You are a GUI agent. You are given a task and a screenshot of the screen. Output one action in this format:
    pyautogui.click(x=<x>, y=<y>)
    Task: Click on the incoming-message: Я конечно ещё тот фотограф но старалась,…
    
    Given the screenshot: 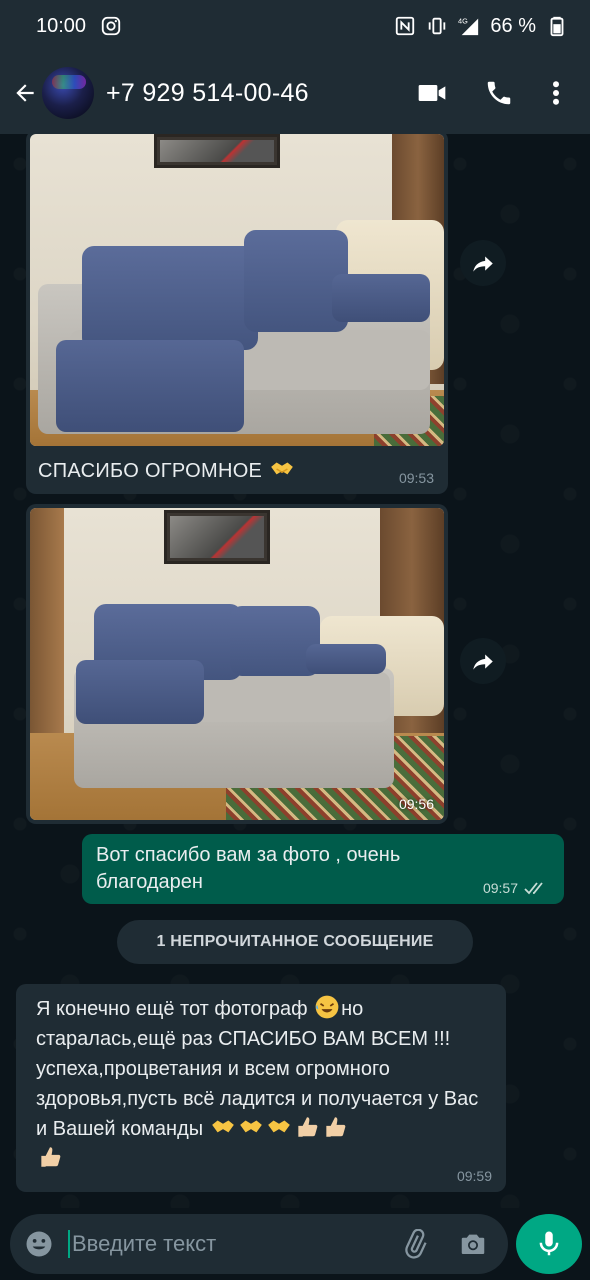 What is the action you would take?
    pyautogui.click(x=261, y=1088)
    